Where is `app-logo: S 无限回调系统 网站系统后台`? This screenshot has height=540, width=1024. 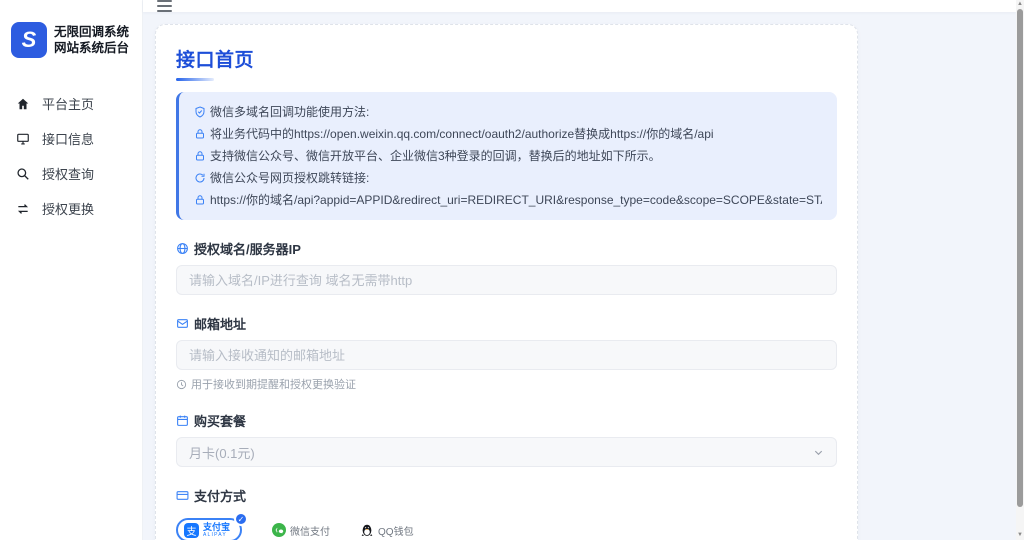
app-logo: S 无限回调系统 网站系统后台 is located at coordinates (71, 29).